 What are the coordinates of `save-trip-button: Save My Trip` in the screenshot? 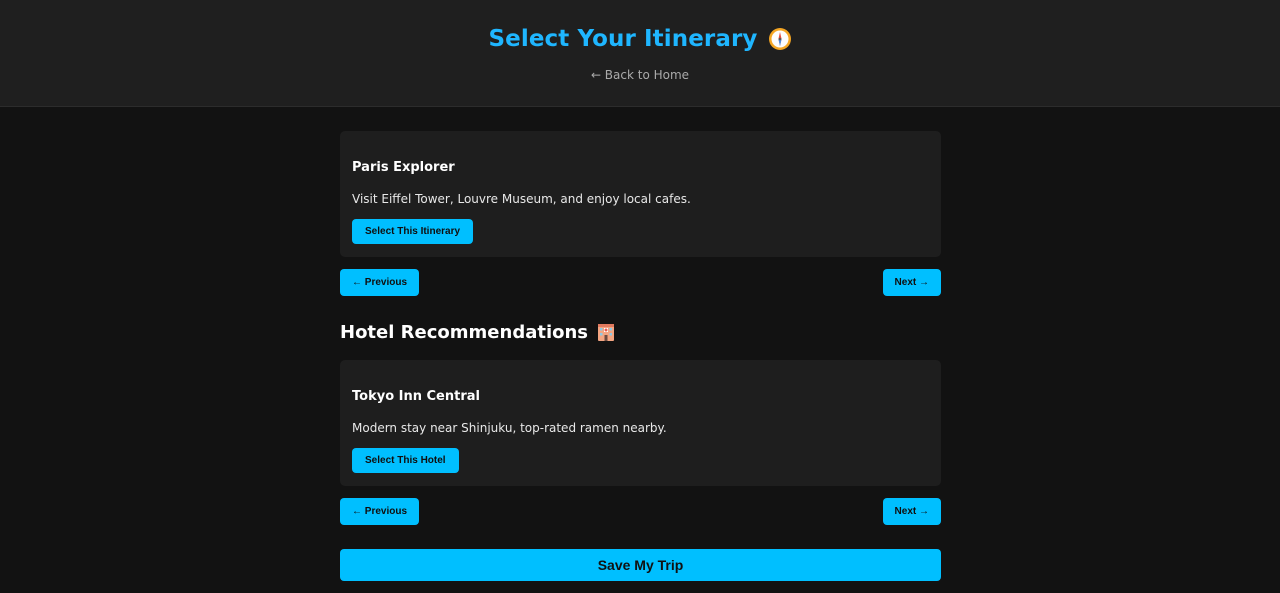 It's located at (640, 565).